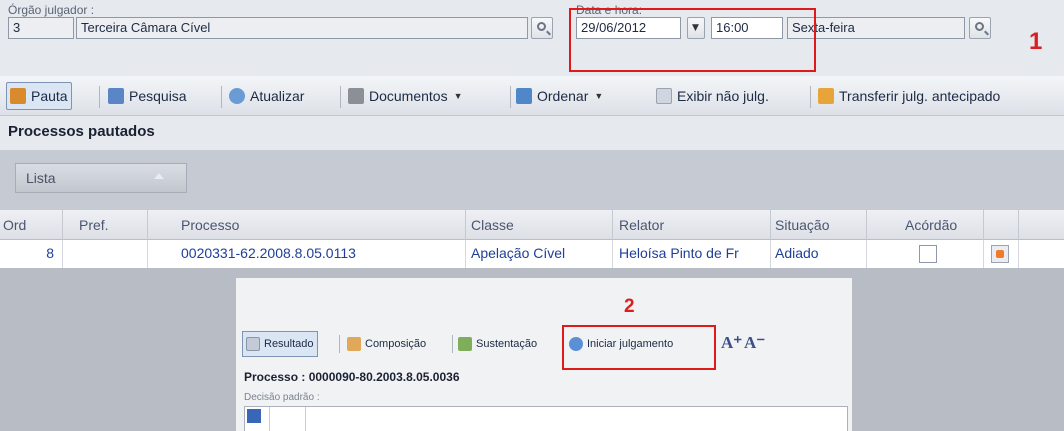 The width and height of the screenshot is (1064, 431). Describe the element at coordinates (731, 343) in the screenshot. I see `font-increase-button: A⁺` at that location.